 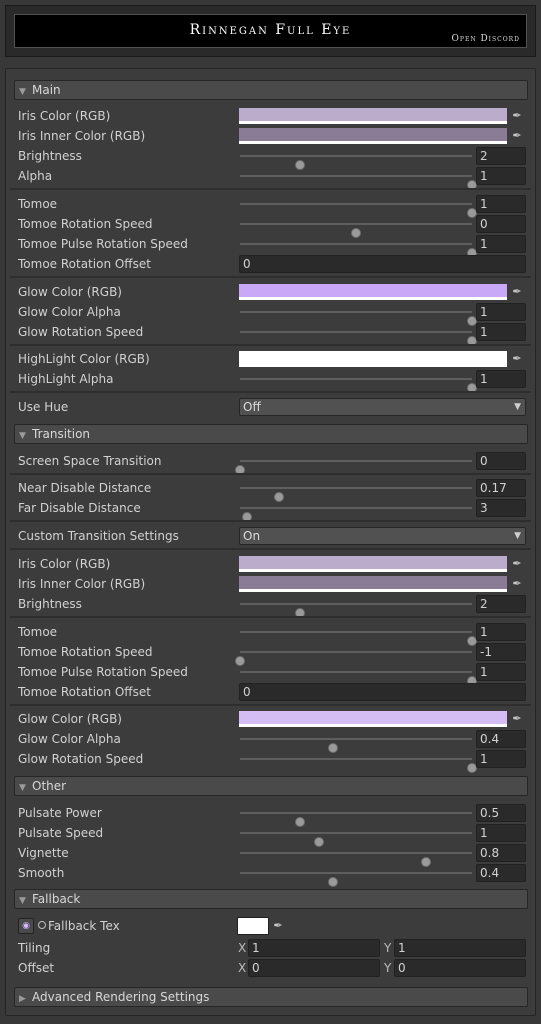 I want to click on glow-color-swatch, so click(x=373, y=292).